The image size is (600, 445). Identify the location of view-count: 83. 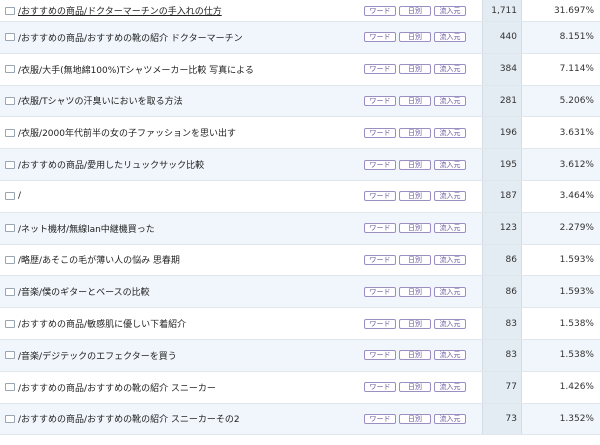
(501, 355).